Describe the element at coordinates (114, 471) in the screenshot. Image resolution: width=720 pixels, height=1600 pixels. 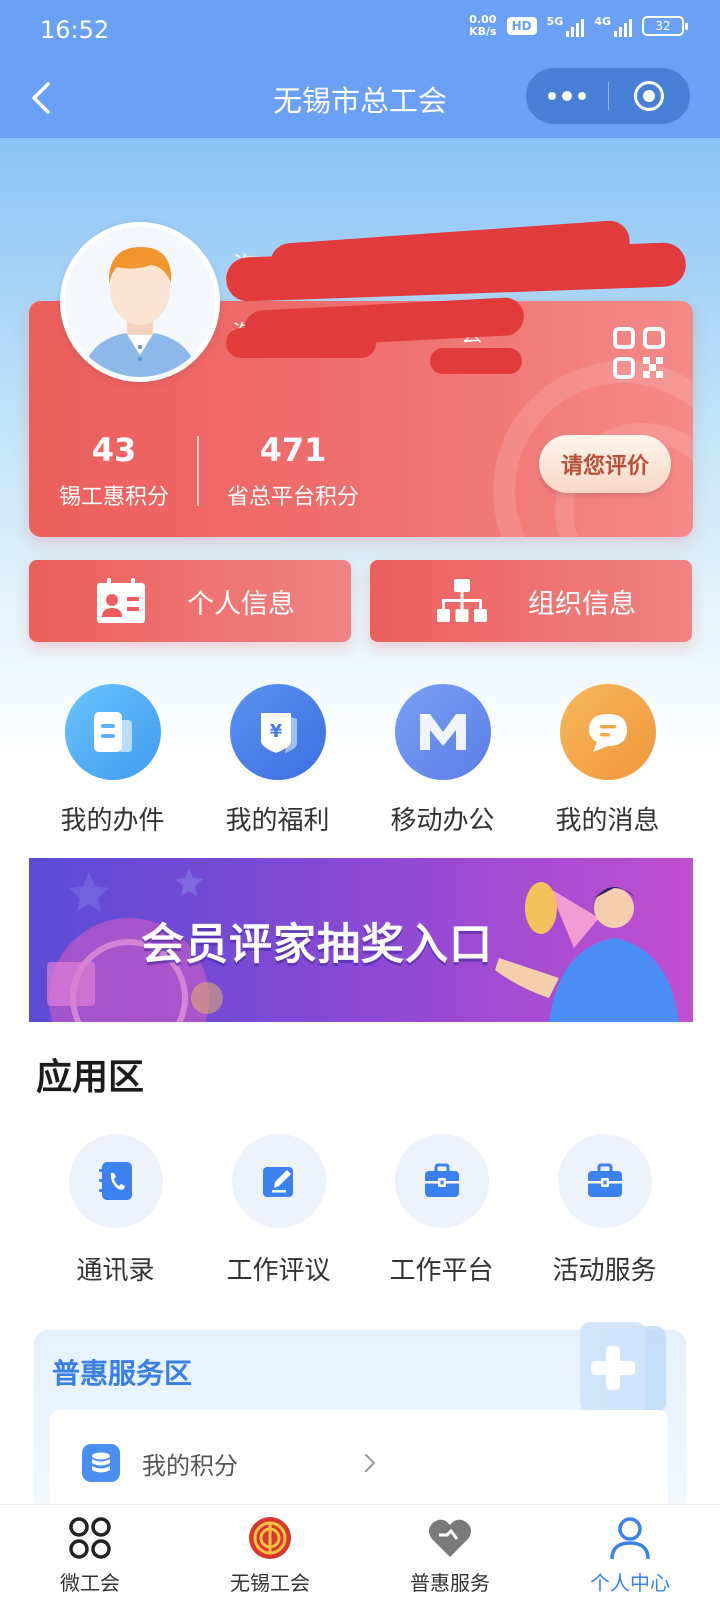
I see `points-xigonghui: 43 锡工惠积分` at that location.